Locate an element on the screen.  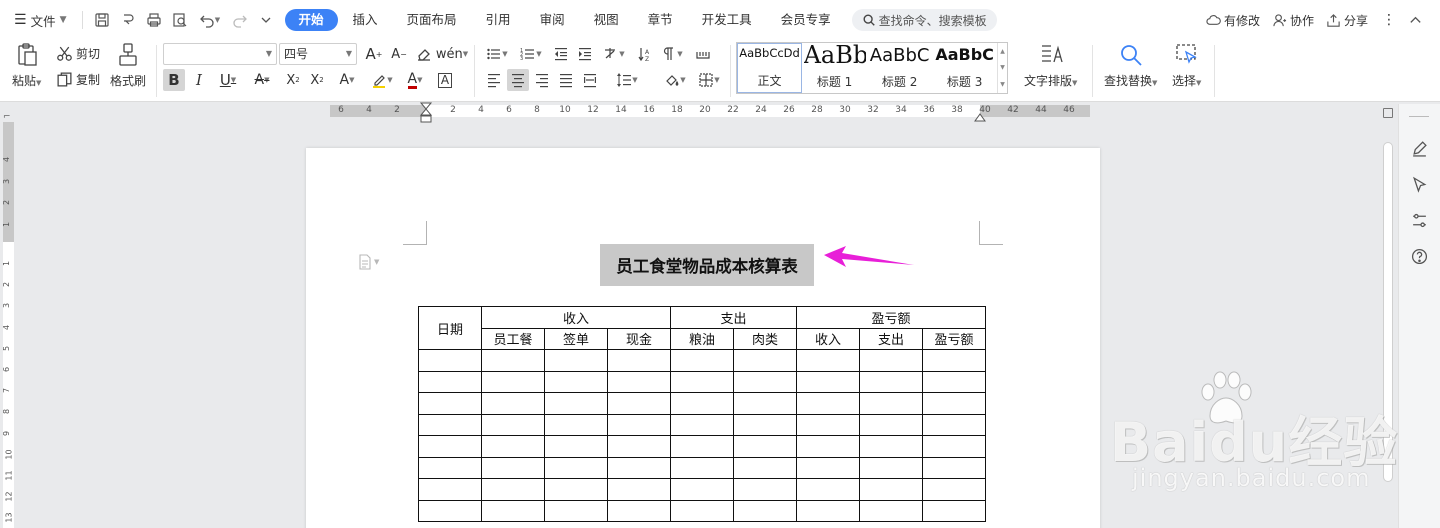
decrease-indent-icon is located at coordinates (561, 54).